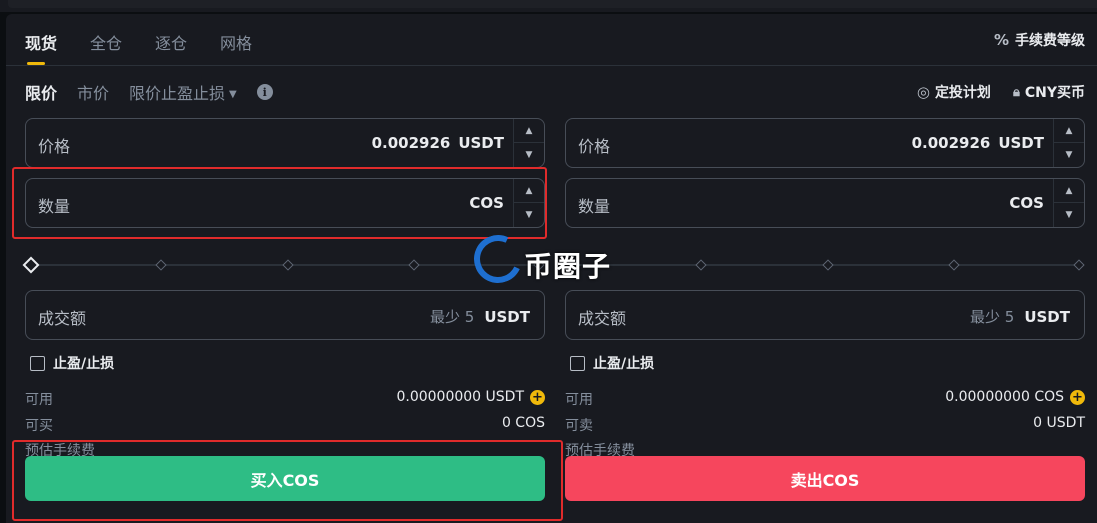 The width and height of the screenshot is (1097, 523). Describe the element at coordinates (825, 203) in the screenshot. I see `sell-quantity-field: 数量 COS ▲ ▼` at that location.